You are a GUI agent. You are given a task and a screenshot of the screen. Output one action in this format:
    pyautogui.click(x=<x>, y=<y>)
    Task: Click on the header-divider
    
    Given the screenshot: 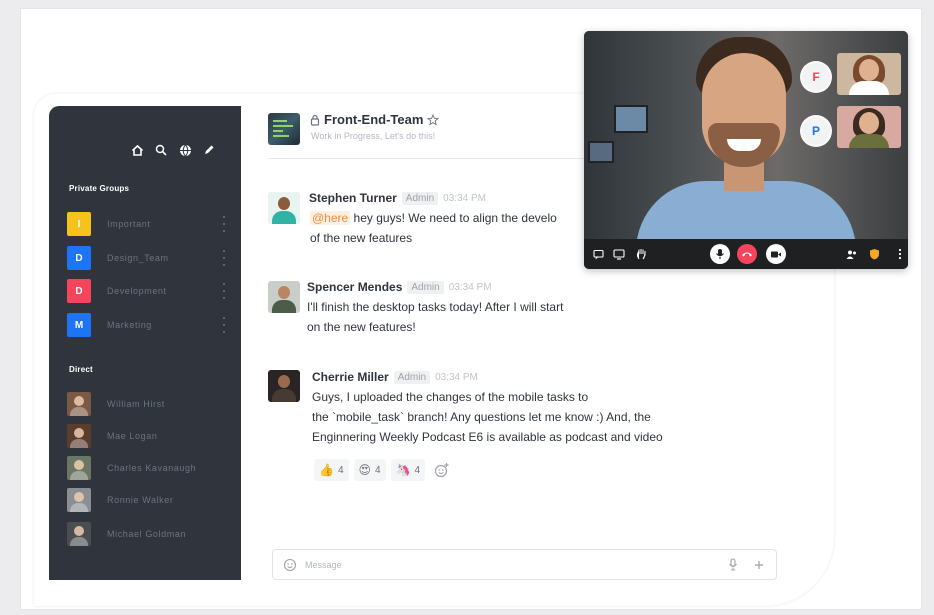 What is the action you would take?
    pyautogui.click(x=427, y=158)
    